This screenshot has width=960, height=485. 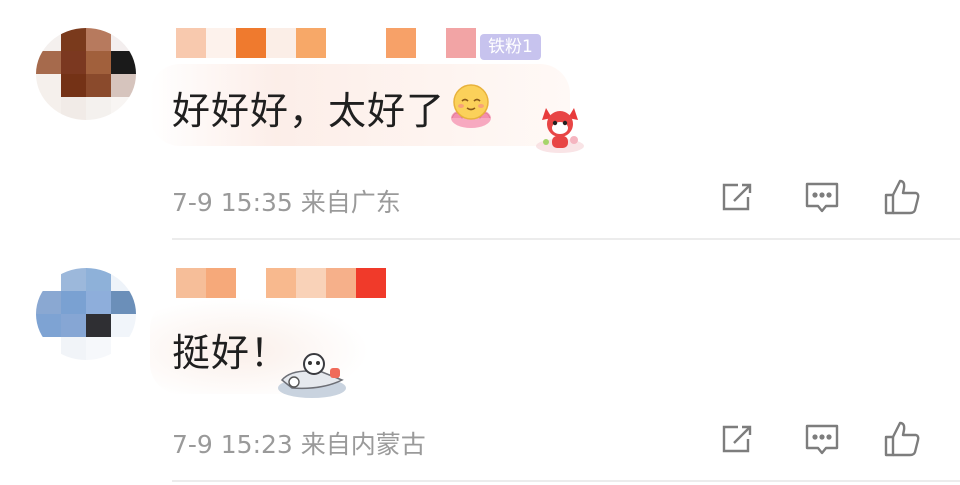 I want to click on smiling-lotus-emoji-icon, so click(x=471, y=106).